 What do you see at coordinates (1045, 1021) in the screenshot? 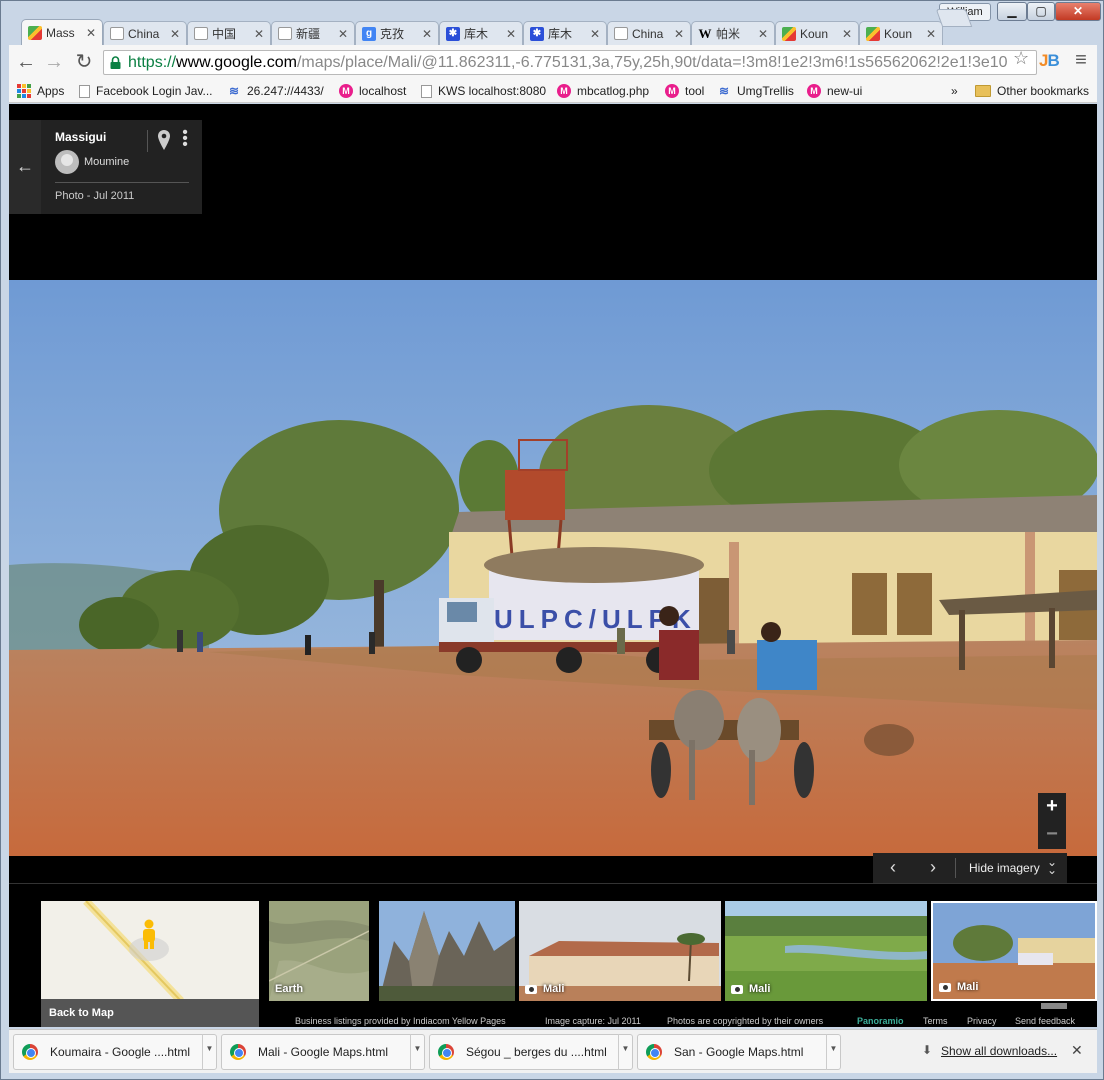
I see `send-feedback-link: Send feedback` at bounding box center [1045, 1021].